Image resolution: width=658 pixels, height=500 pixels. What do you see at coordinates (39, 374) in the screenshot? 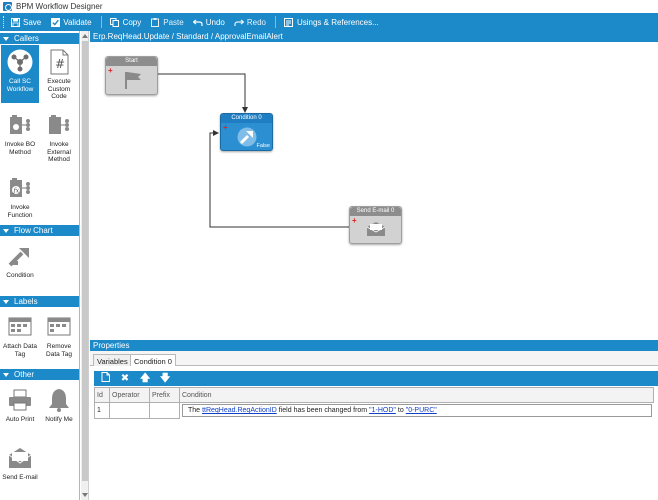
I see `other-section-header: Other` at bounding box center [39, 374].